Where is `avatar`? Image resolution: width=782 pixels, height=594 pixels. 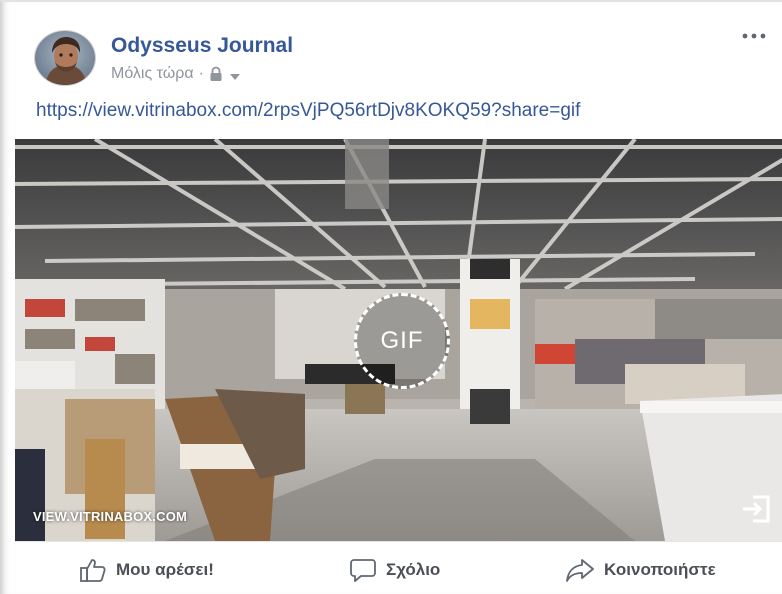 avatar is located at coordinates (65, 58).